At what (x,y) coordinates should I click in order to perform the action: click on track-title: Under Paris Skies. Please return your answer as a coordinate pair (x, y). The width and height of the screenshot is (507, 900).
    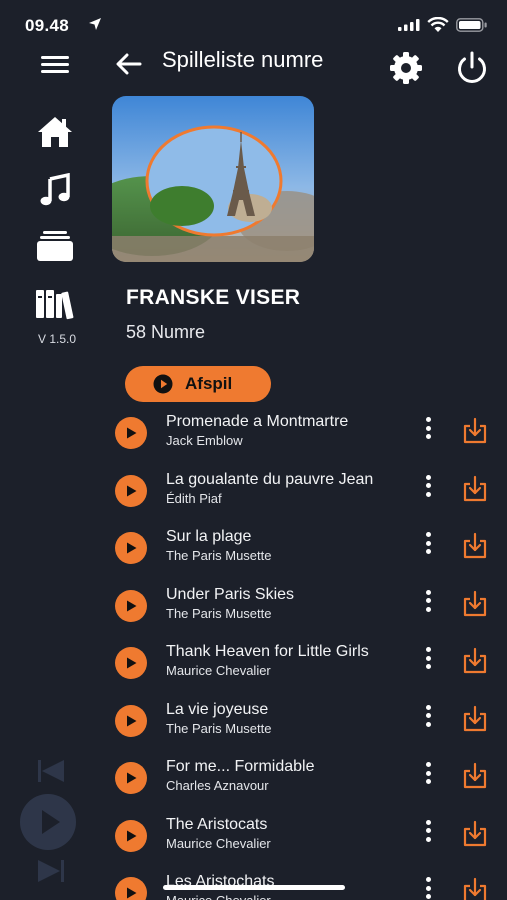
    Looking at the image, I should click on (230, 594).